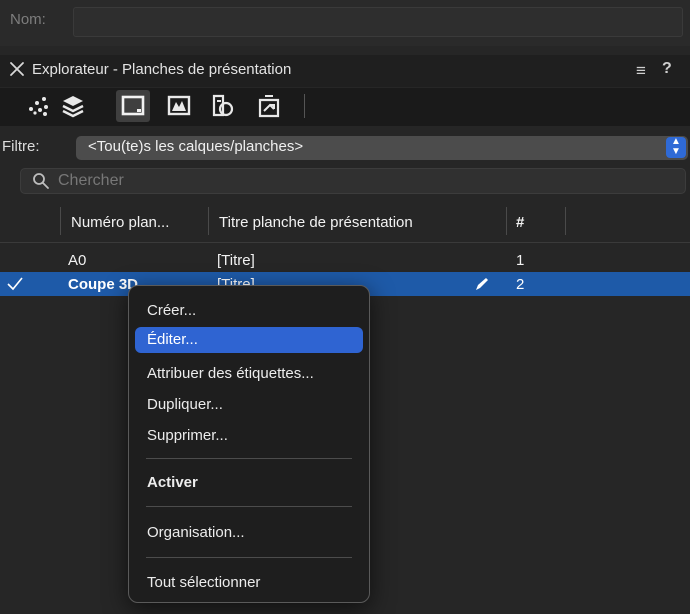 The width and height of the screenshot is (690, 614). What do you see at coordinates (162, 69) in the screenshot?
I see `palette-title: Explorateur - Planches de présentation` at bounding box center [162, 69].